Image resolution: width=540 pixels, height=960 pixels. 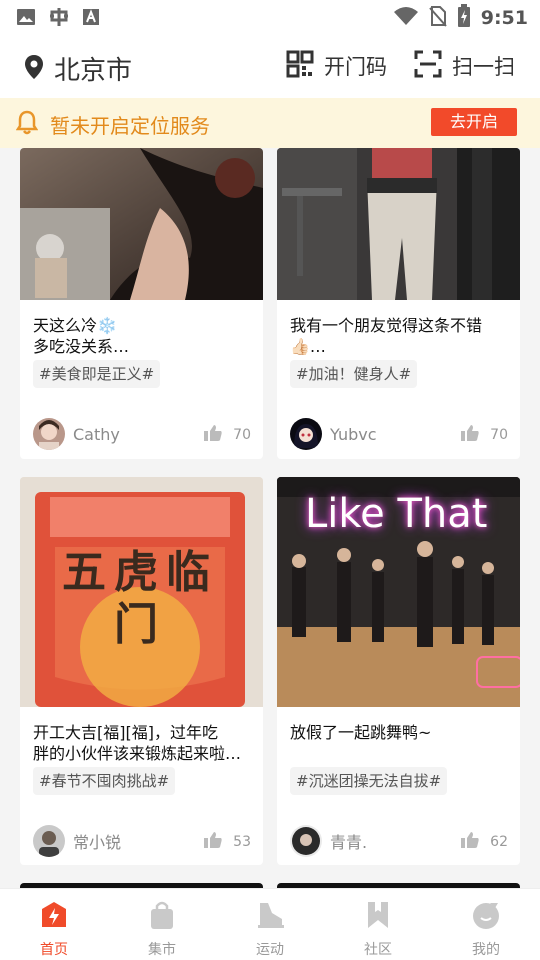 I want to click on home-bolt-icon, so click(x=54, y=915).